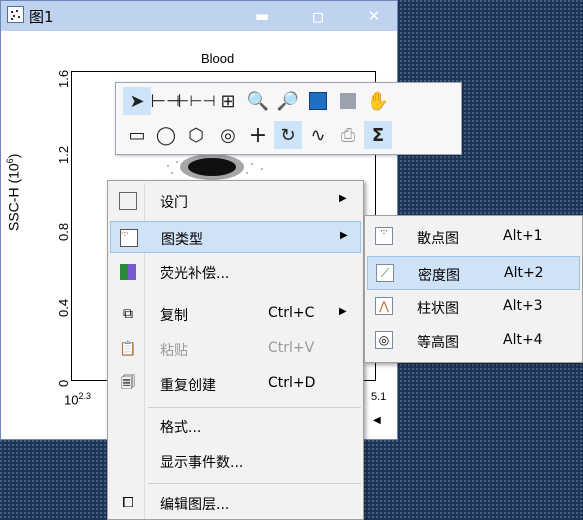 The height and width of the screenshot is (520, 583). Describe the element at coordinates (128, 349) in the screenshot. I see `paste-icon: 📋` at that location.